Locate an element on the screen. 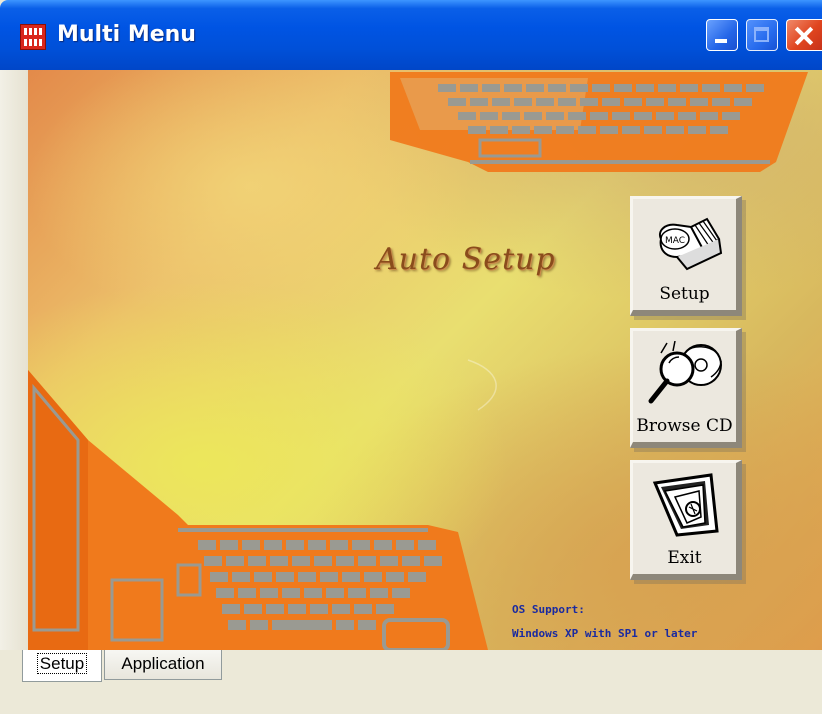  book-icon: MAC is located at coordinates (691, 244).